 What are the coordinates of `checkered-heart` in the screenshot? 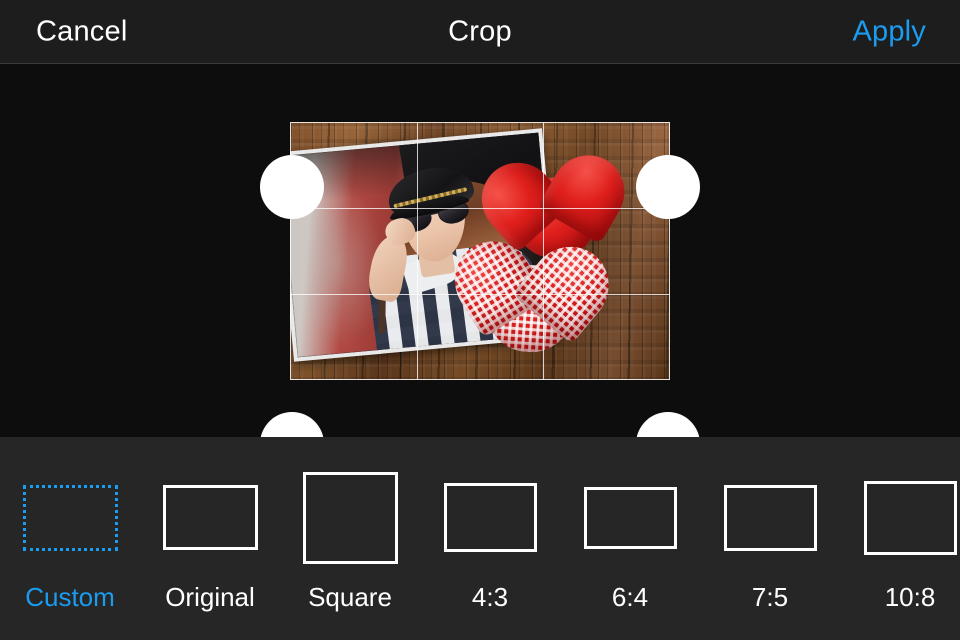 It's located at (532, 291).